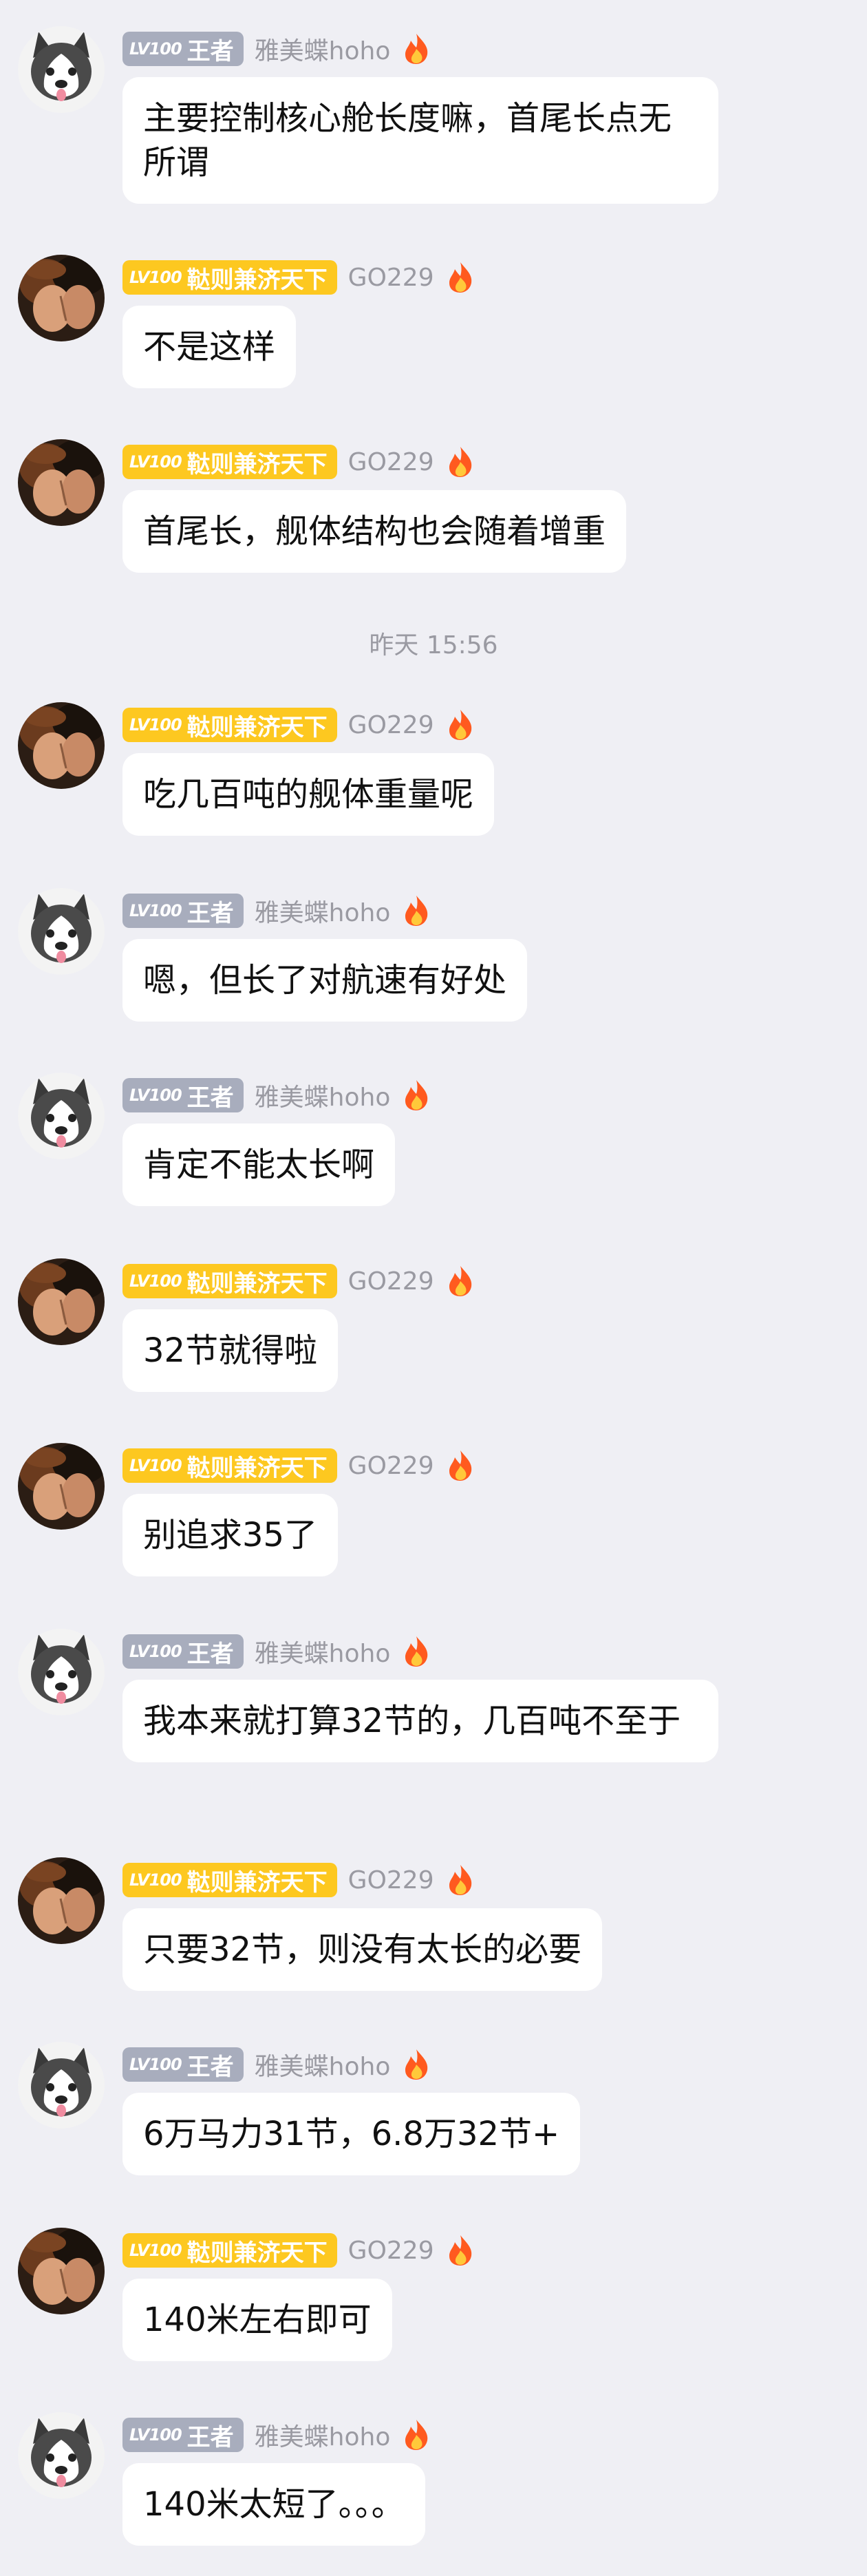  Describe the element at coordinates (374, 531) in the screenshot. I see `message-bubble: 首尾长，舰体结构也会随着增重` at that location.